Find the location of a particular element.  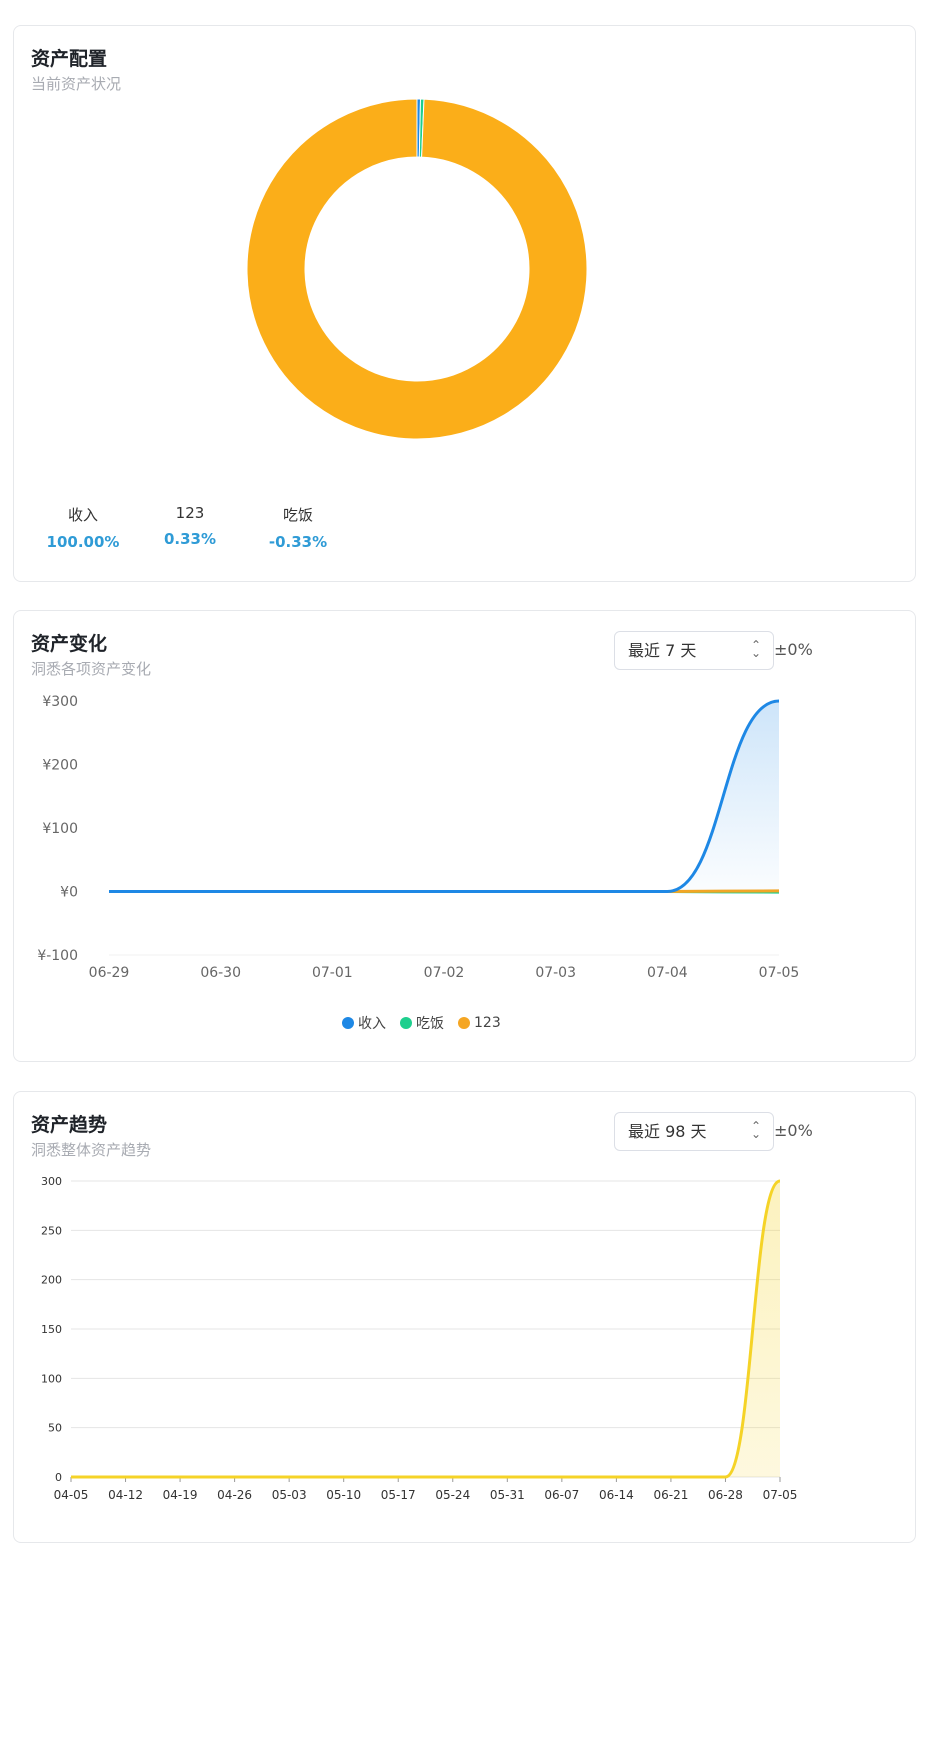

y-tick-label: 50 is located at coordinates (55, 1428).